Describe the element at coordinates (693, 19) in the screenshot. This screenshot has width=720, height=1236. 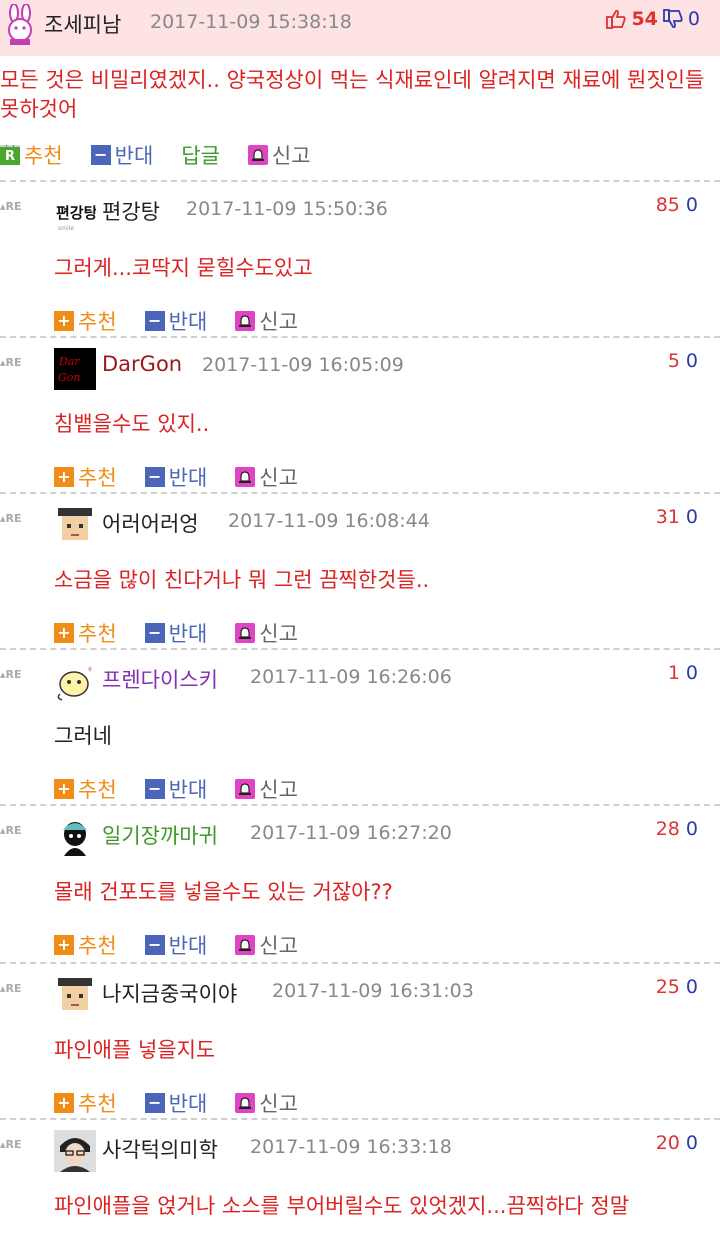
I see `main-downvote-count: 0` at that location.